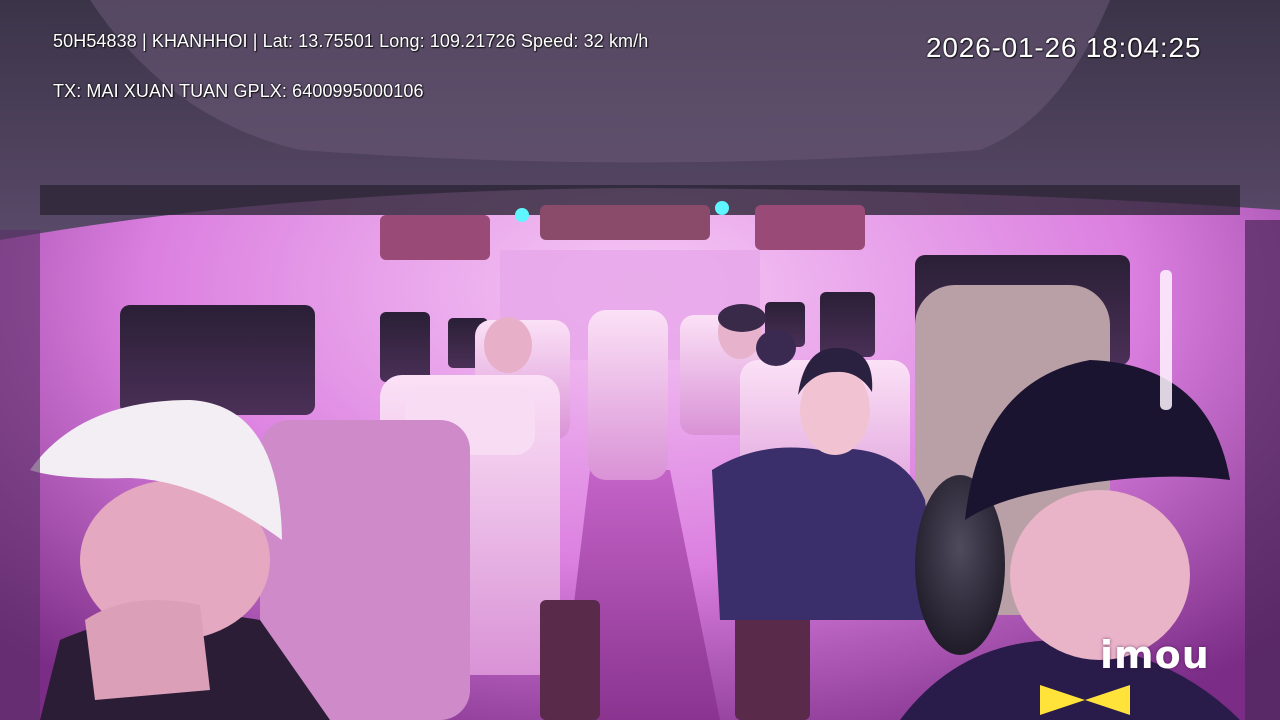  What do you see at coordinates (628, 395) in the screenshot?
I see `seat-rear-center` at bounding box center [628, 395].